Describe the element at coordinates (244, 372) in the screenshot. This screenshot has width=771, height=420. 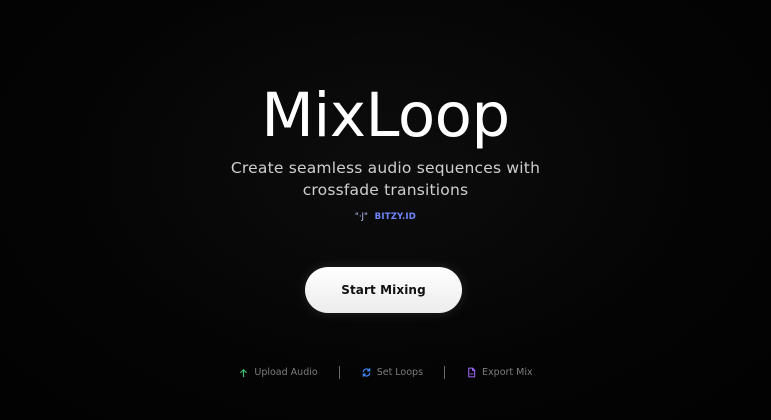
I see `upload-icon` at that location.